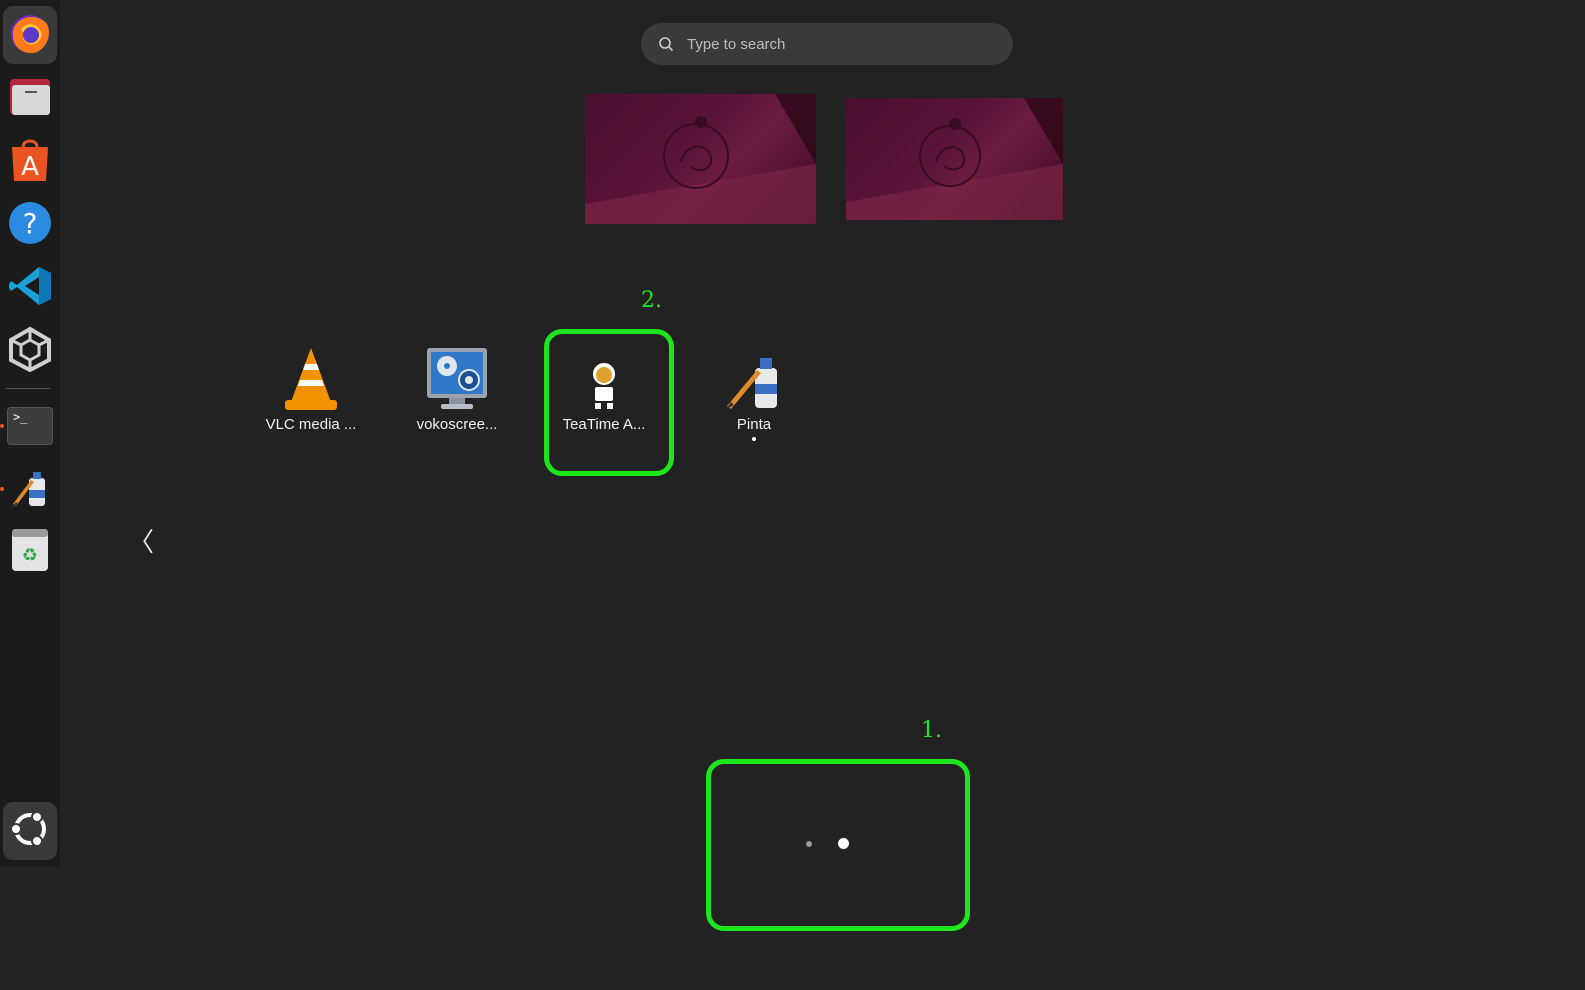 The height and width of the screenshot is (990, 1585). I want to click on folder-icon, so click(30, 99).